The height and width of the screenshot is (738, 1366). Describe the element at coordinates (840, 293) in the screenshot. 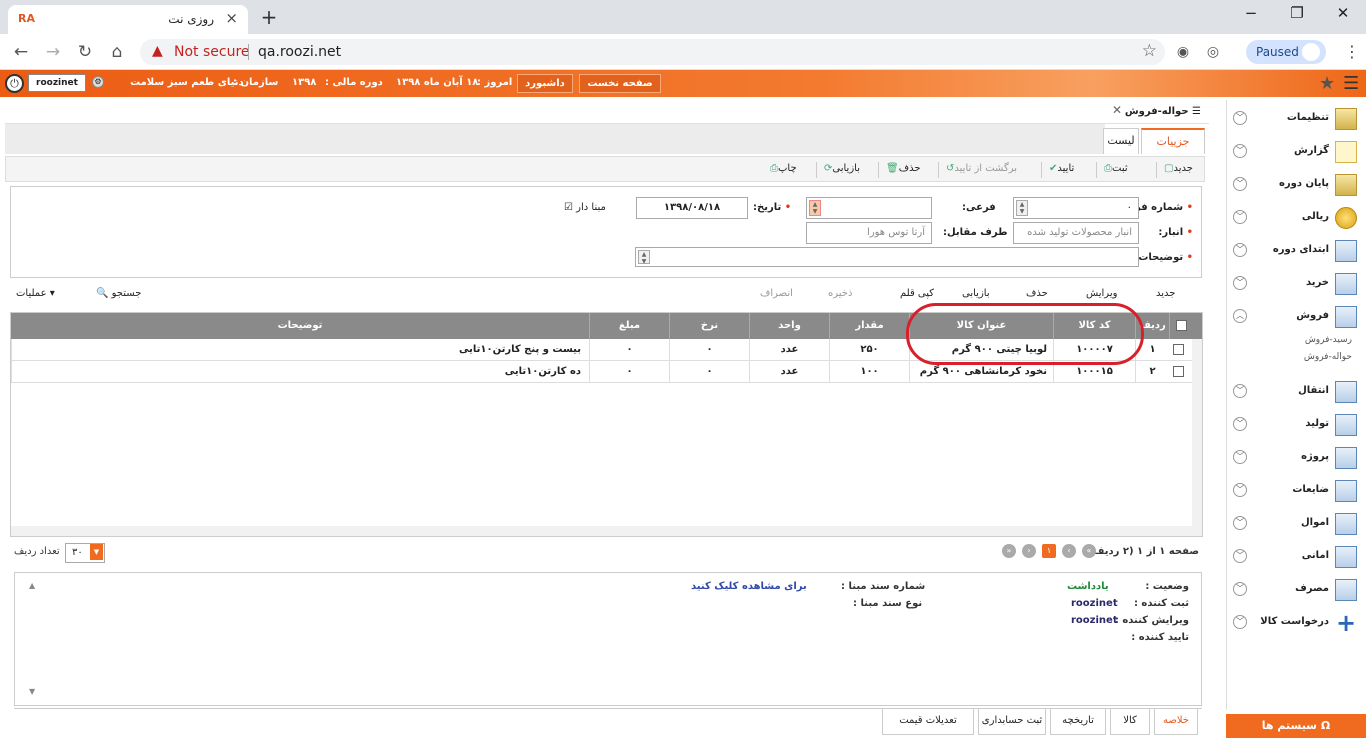

I see `item-toolbar-btn-5: ذخیره` at that location.